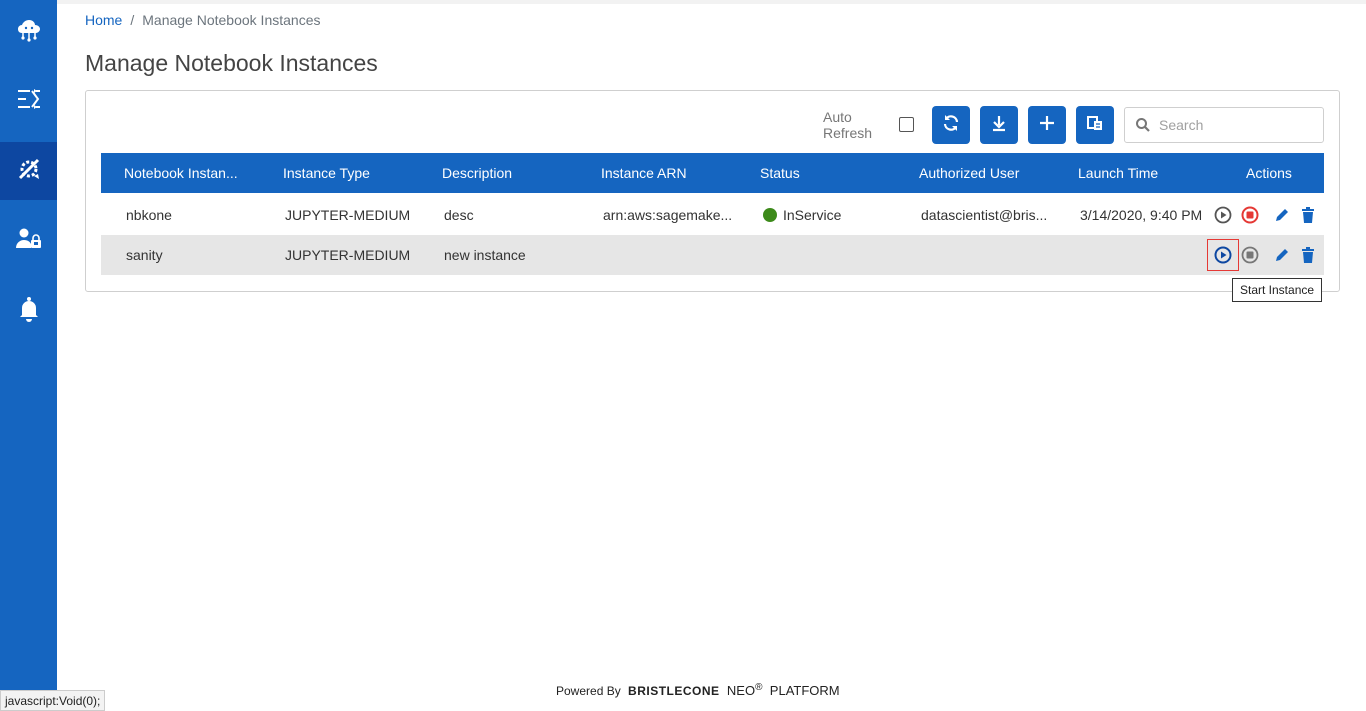 This screenshot has height=711, width=1366. I want to click on cell-status: InService, so click(802, 215).